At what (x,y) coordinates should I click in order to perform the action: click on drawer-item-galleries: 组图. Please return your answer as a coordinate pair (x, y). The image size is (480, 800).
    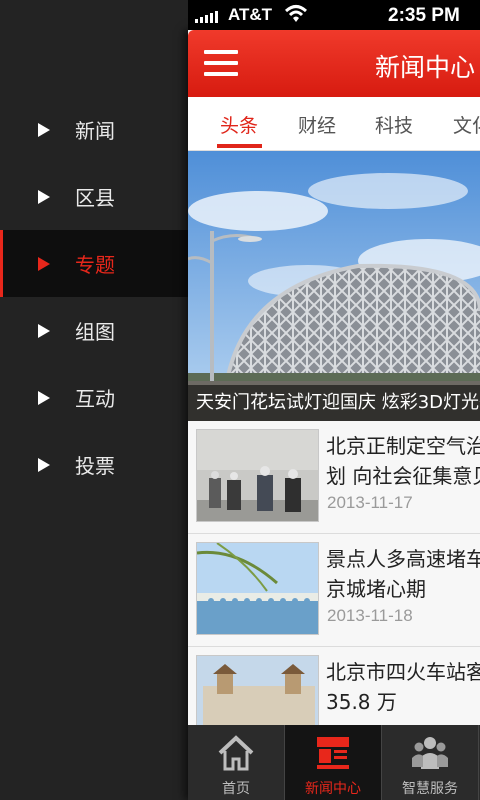
    Looking at the image, I should click on (94, 330).